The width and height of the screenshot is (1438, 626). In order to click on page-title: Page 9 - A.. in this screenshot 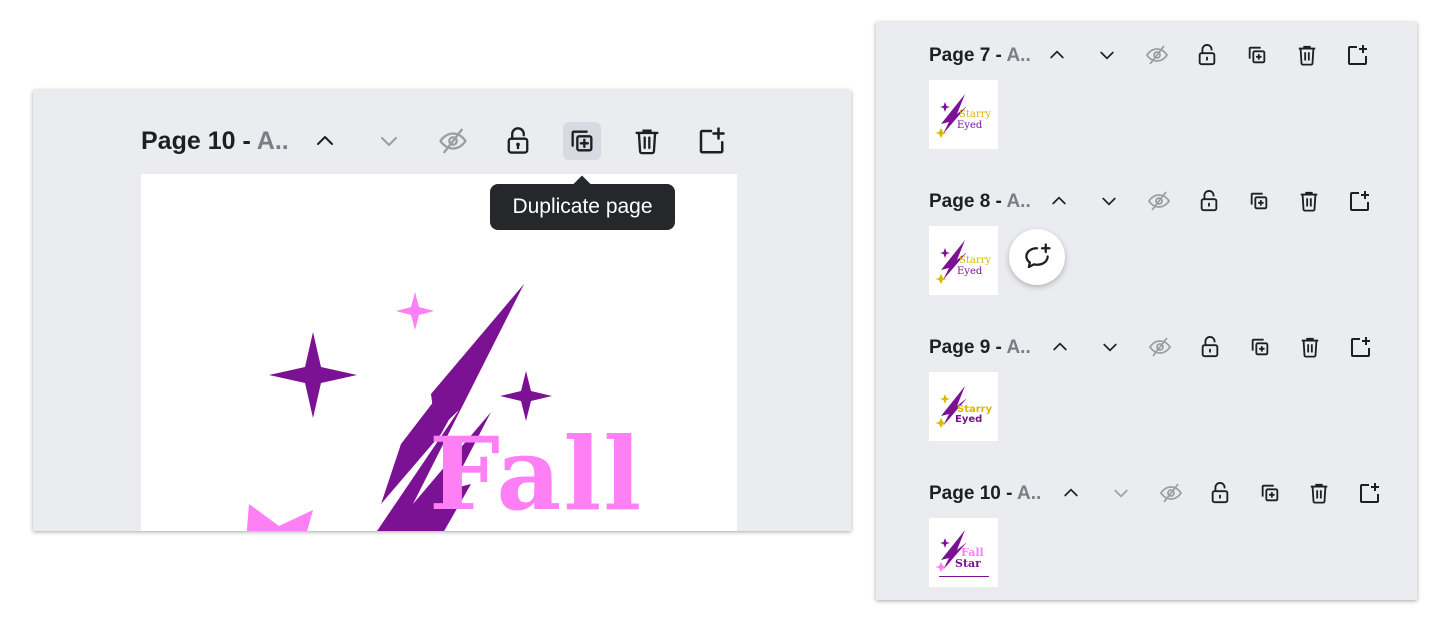, I will do `click(980, 348)`.